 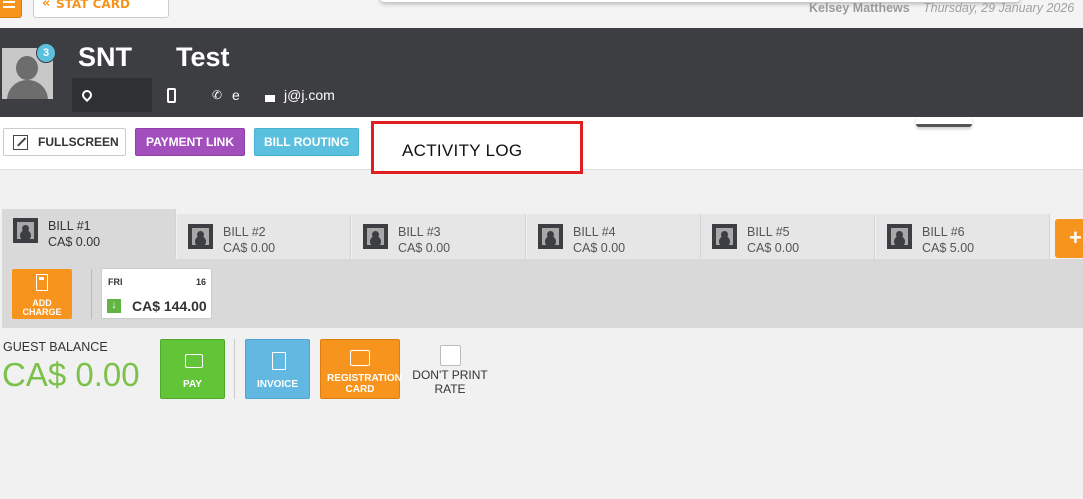 I want to click on dont-print-rate-label: DON'T PRINT RATE, so click(x=450, y=382).